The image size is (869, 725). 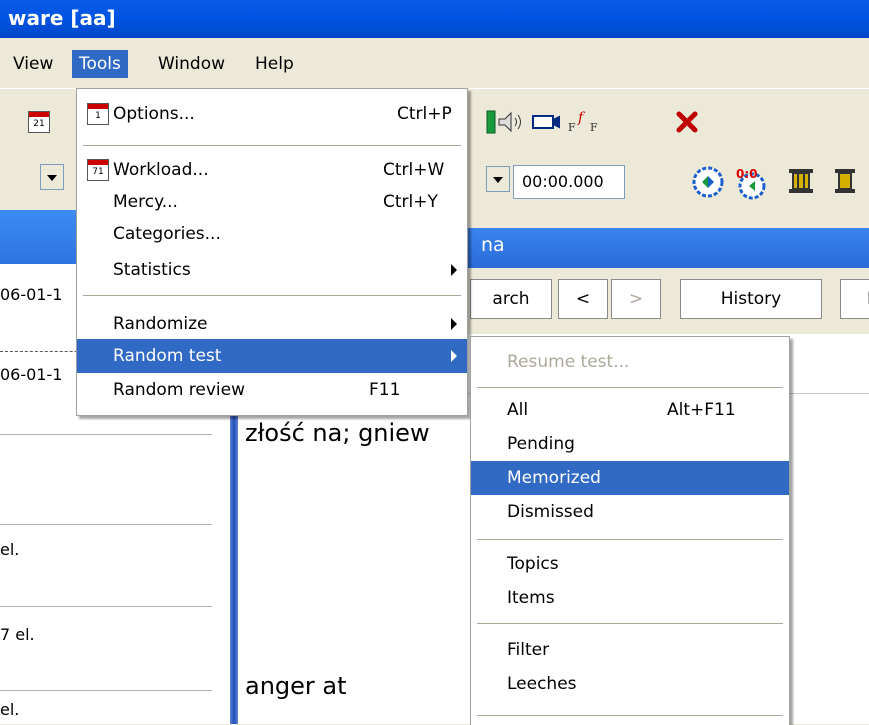 I want to click on menu-item-shortcut: Ctrl+W, so click(x=414, y=170).